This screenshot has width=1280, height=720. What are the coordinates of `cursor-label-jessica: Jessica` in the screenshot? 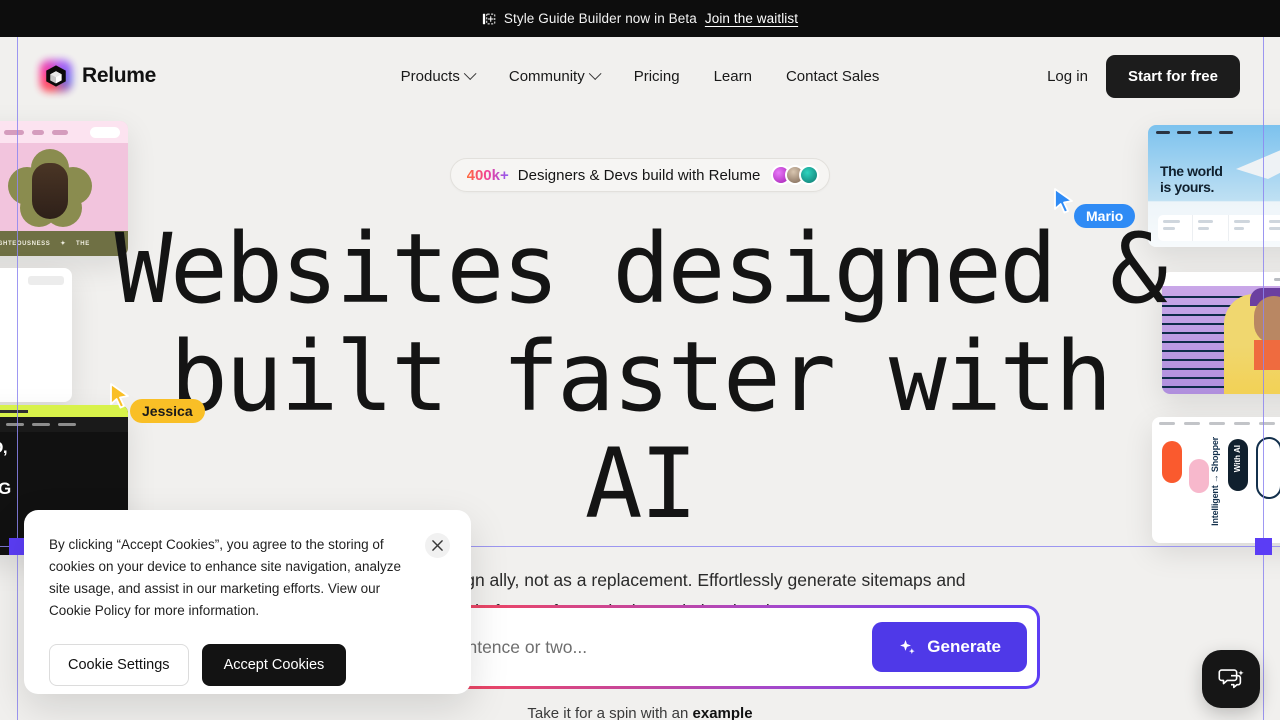 It's located at (167, 411).